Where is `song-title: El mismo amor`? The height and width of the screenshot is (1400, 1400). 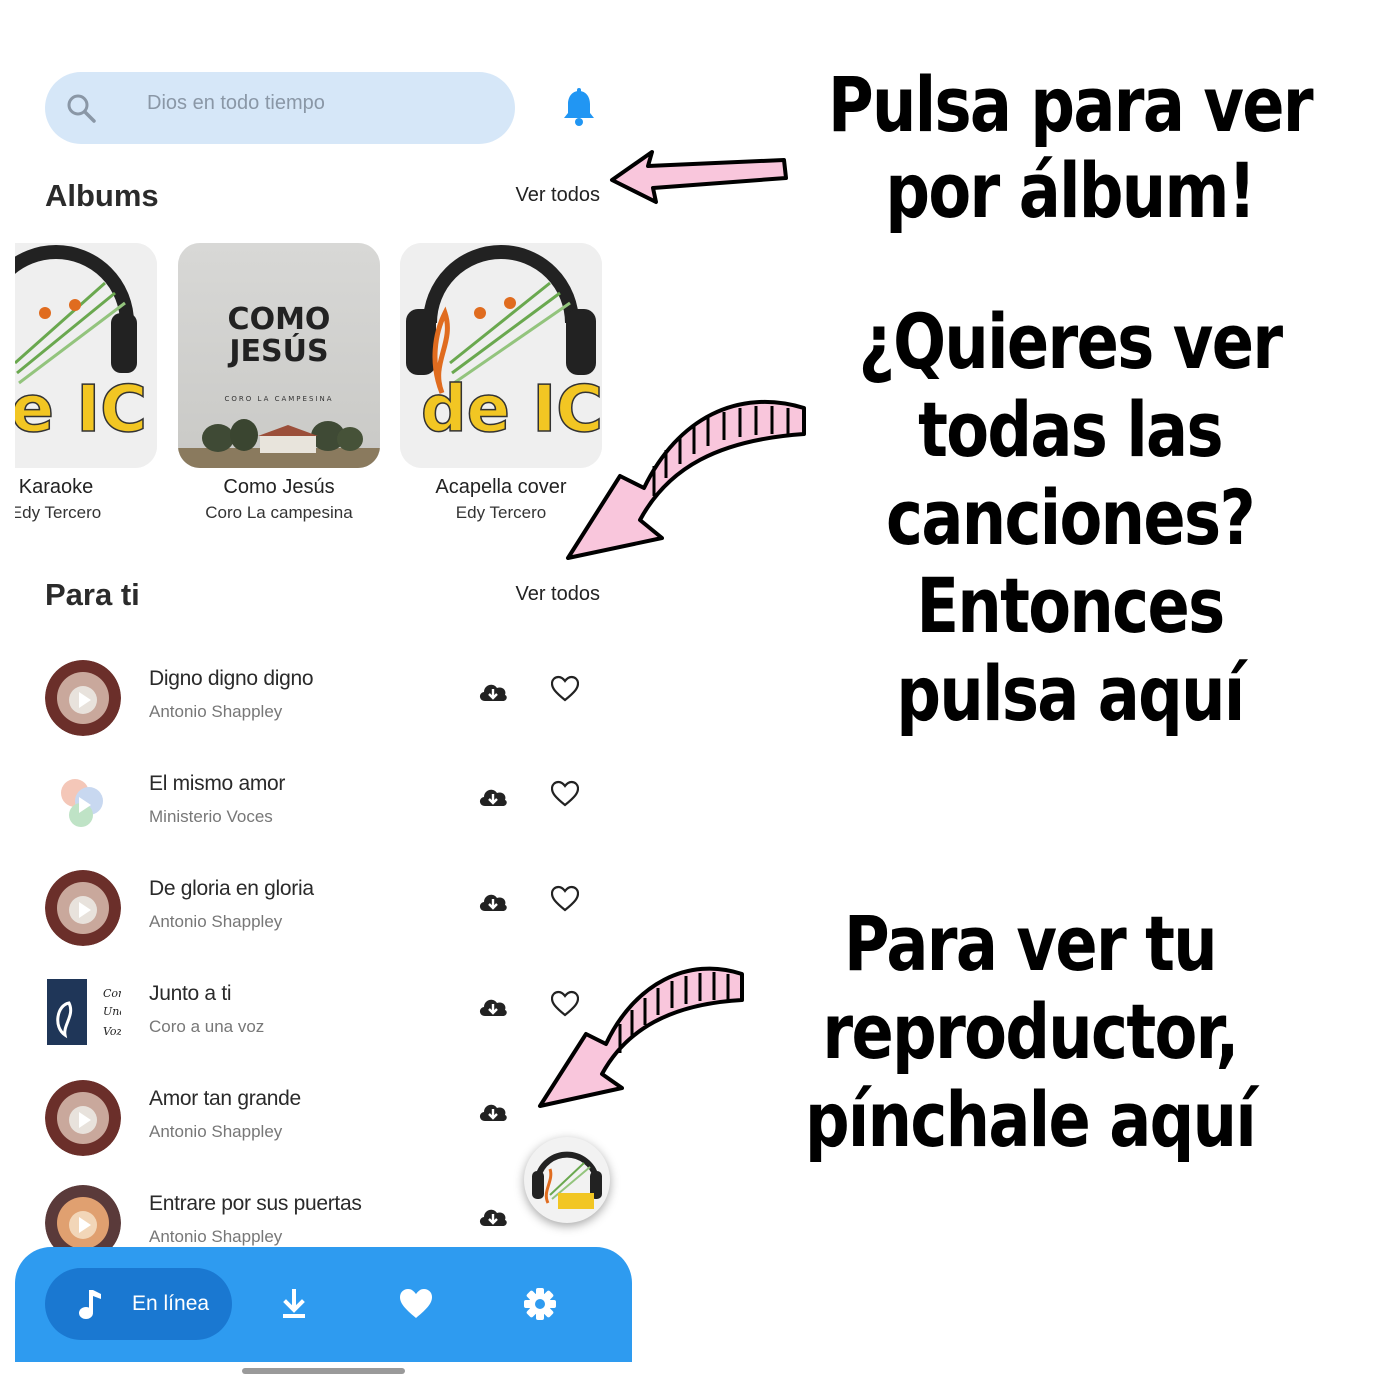 song-title: El mismo amor is located at coordinates (217, 783).